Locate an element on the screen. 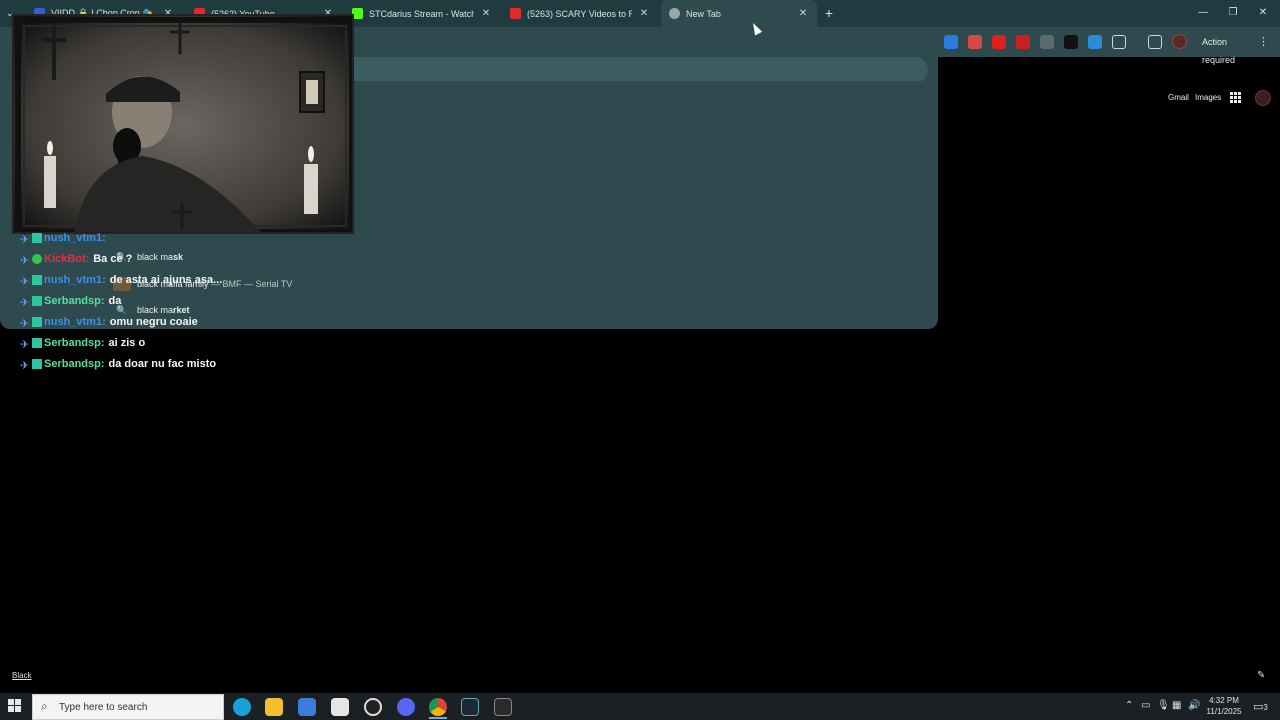 This screenshot has height=720, width=1280. volume-icon: 🔊 is located at coordinates (1194, 705).